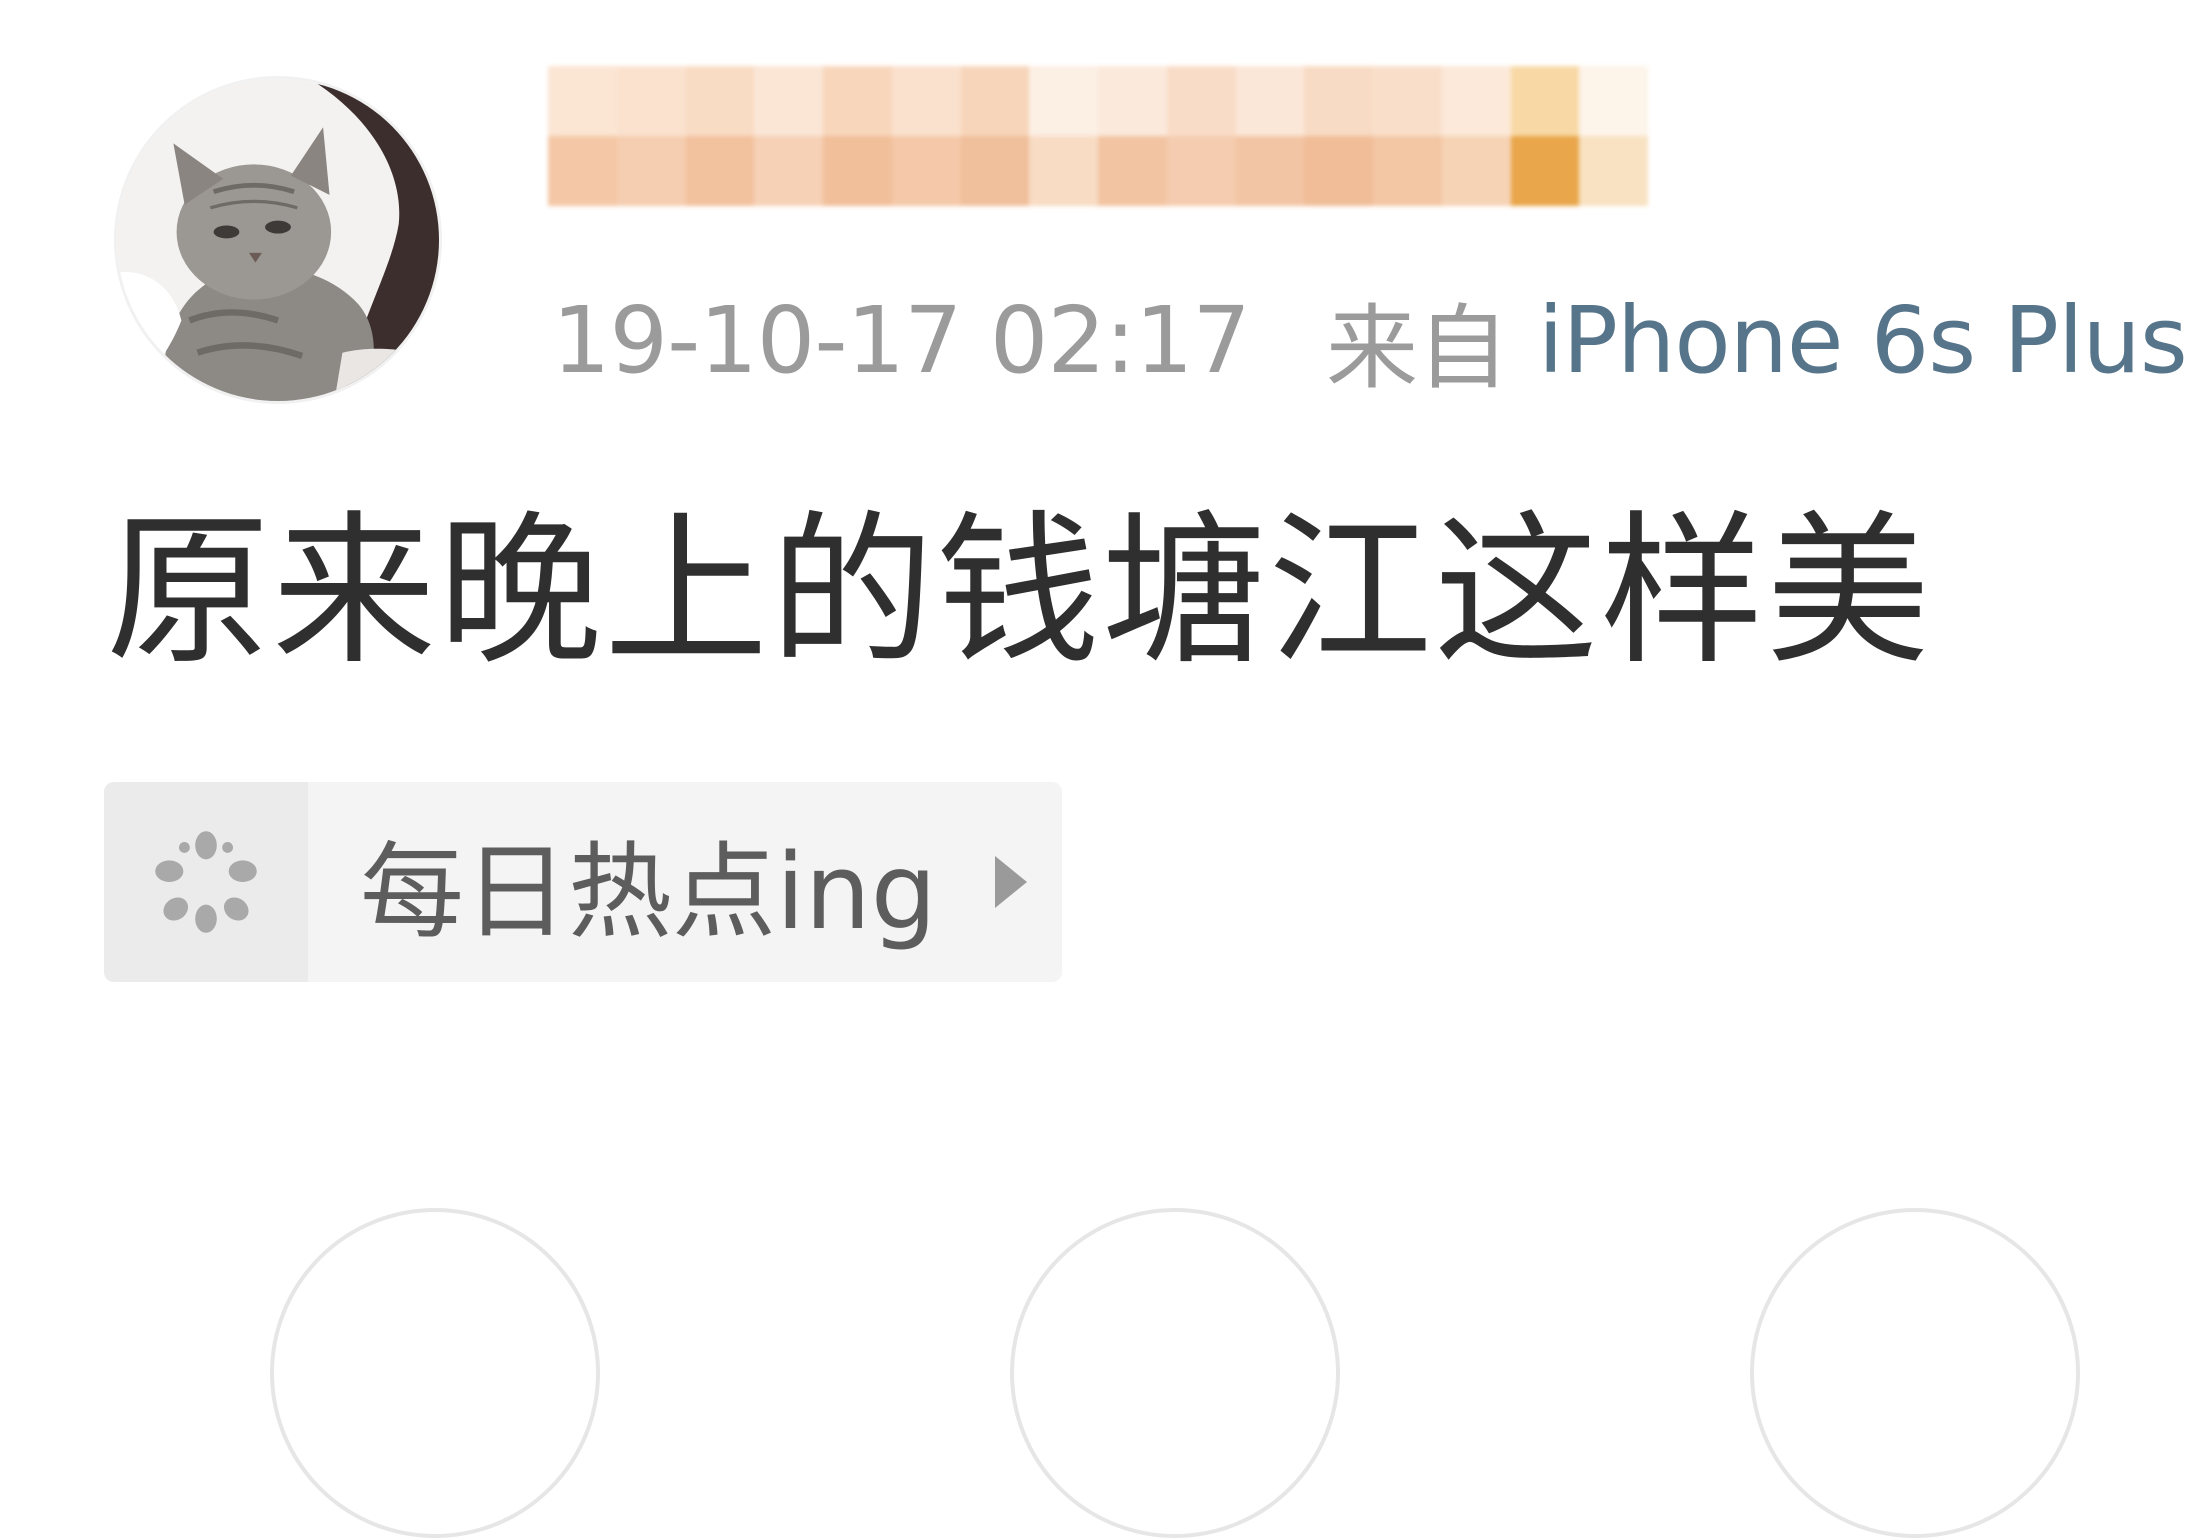  I want to click on action-icon-right, so click(1915, 1373).